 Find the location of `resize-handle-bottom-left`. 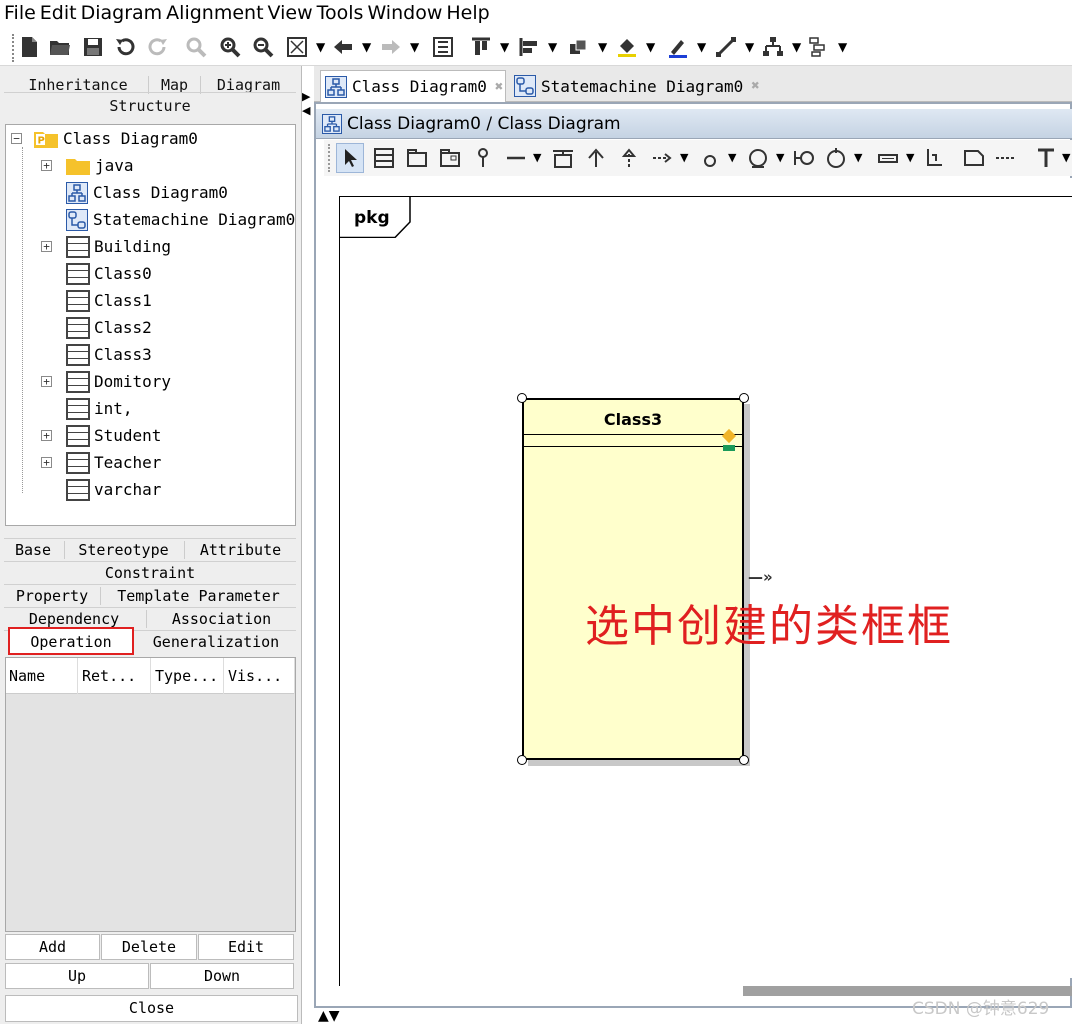

resize-handle-bottom-left is located at coordinates (522, 760).